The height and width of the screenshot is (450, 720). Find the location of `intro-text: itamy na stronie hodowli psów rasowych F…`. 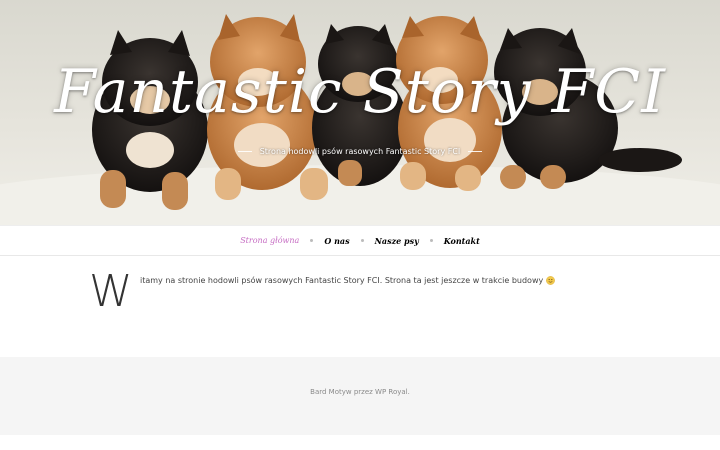

intro-text: itamy na stronie hodowli psów rasowych F… is located at coordinates (342, 280).